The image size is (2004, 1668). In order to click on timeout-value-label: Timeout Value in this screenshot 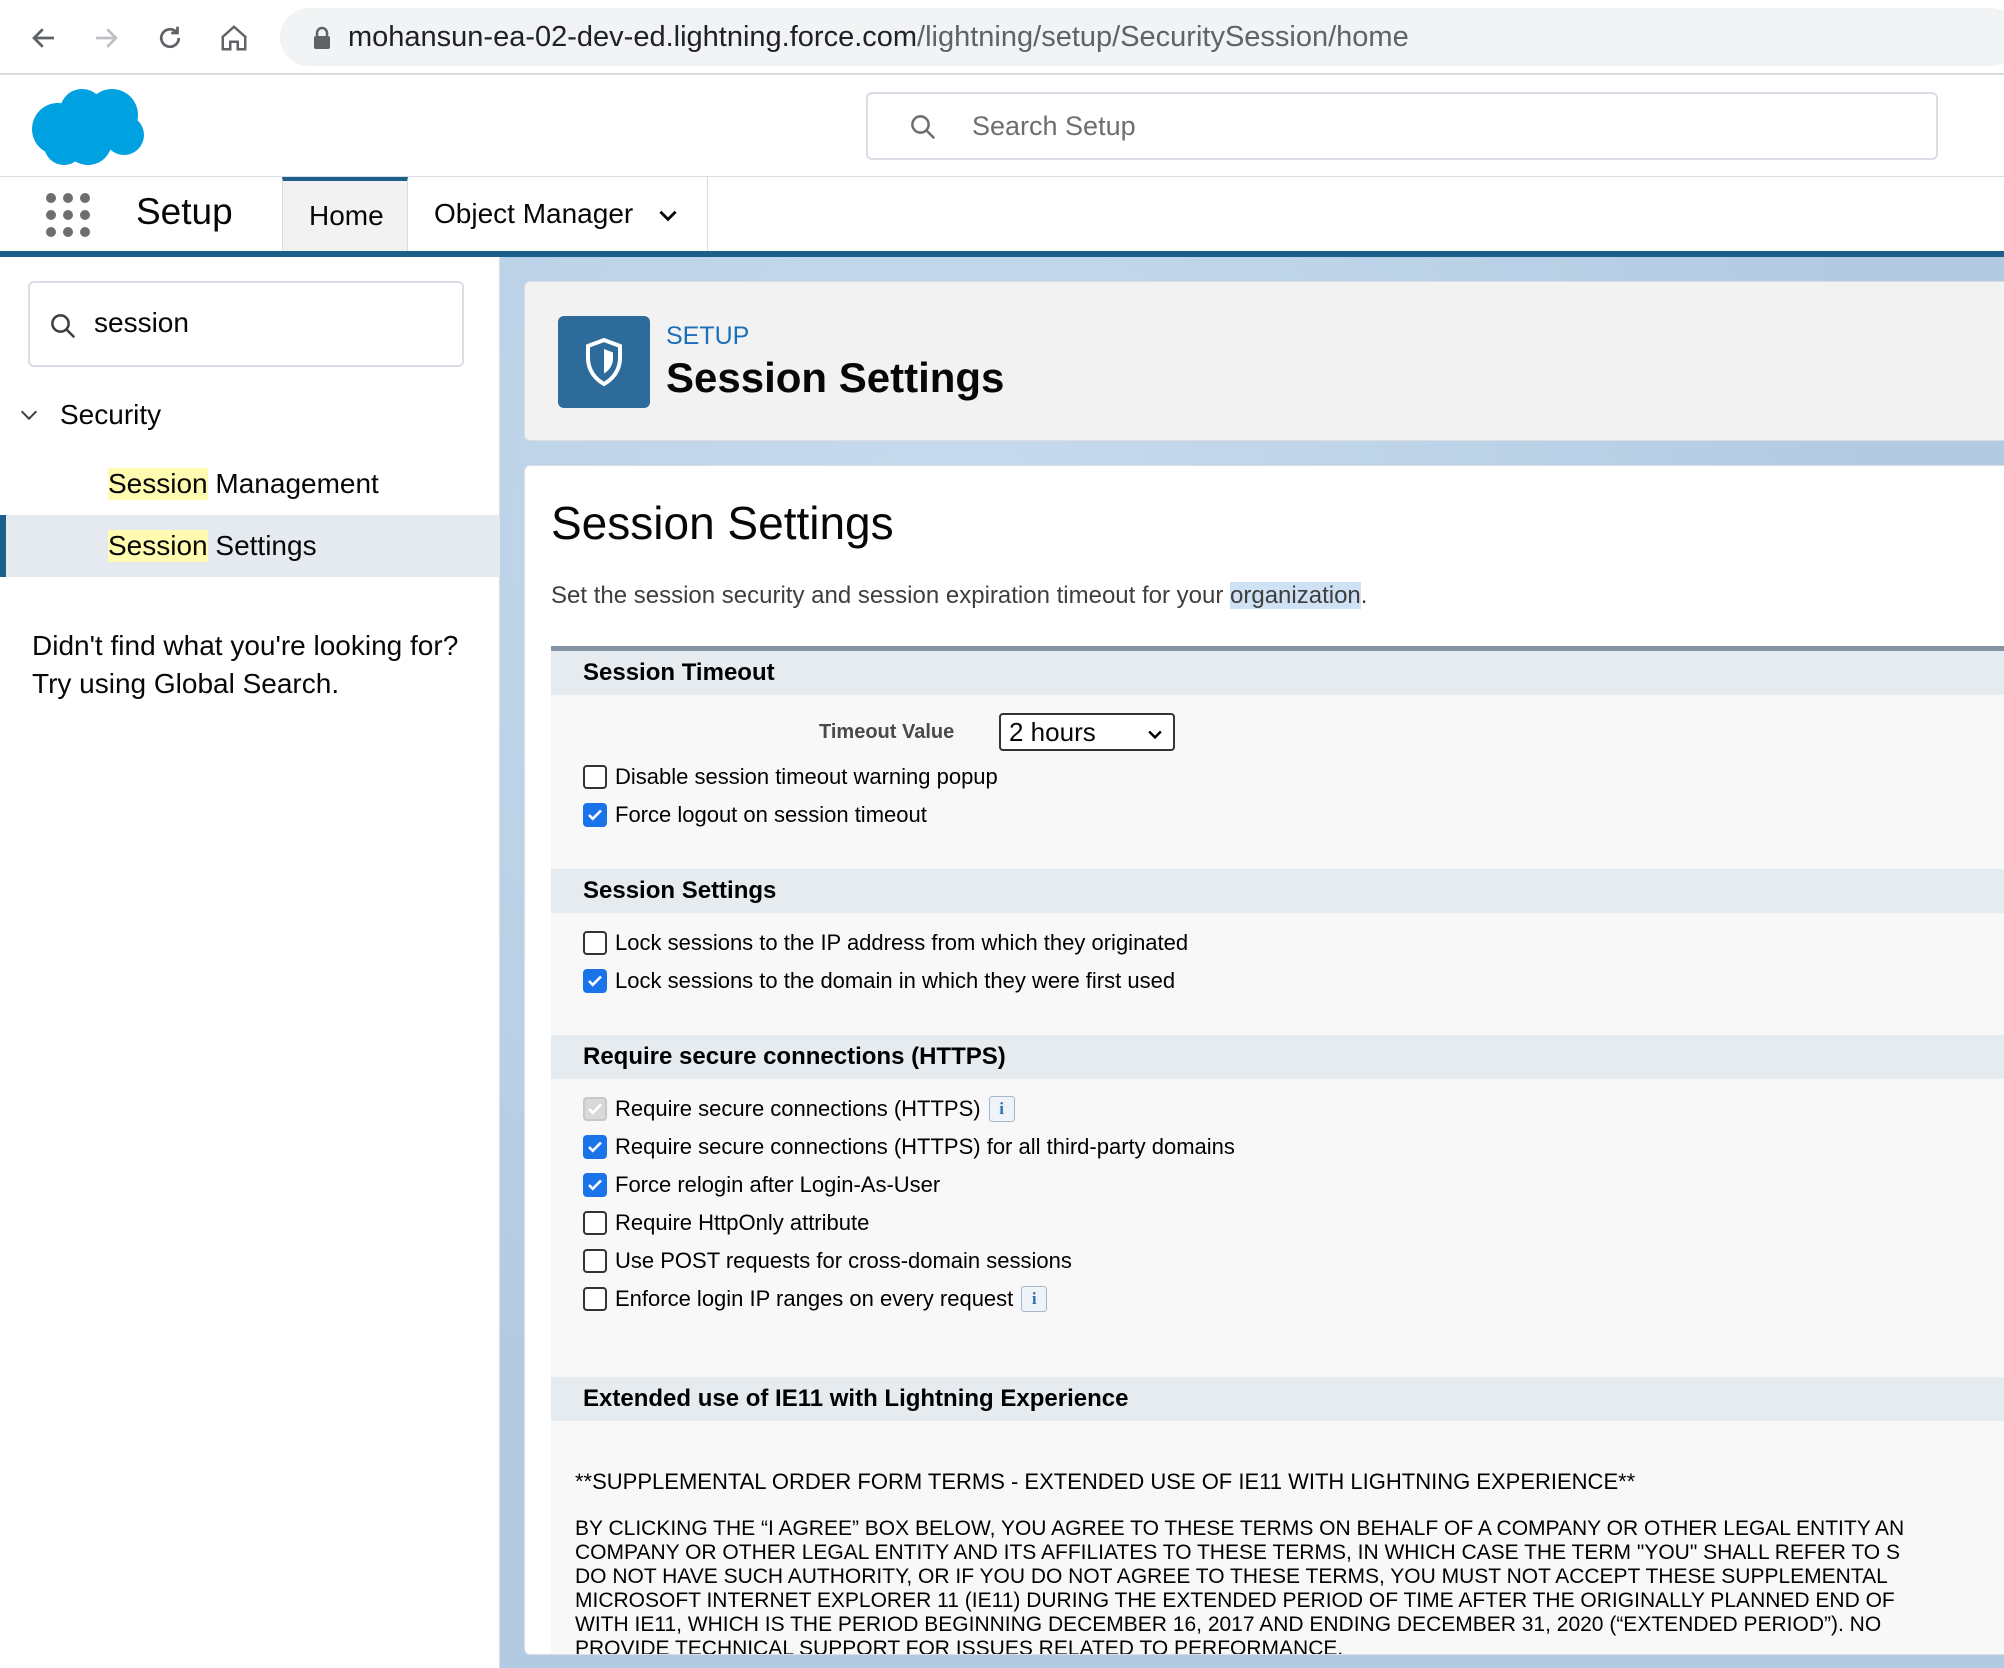, I will do `click(887, 732)`.